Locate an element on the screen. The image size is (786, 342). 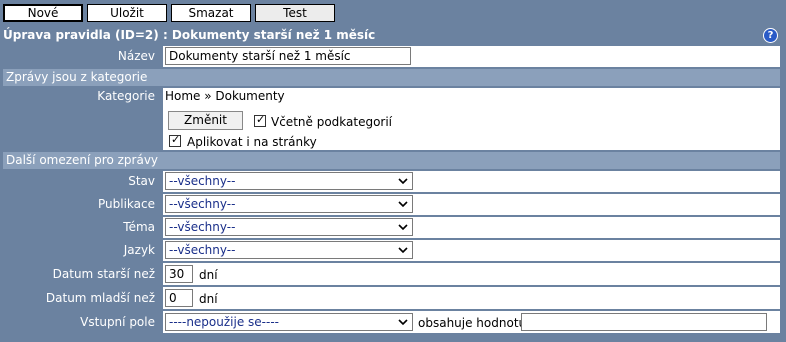
younger-than-unit: dní is located at coordinates (208, 299).